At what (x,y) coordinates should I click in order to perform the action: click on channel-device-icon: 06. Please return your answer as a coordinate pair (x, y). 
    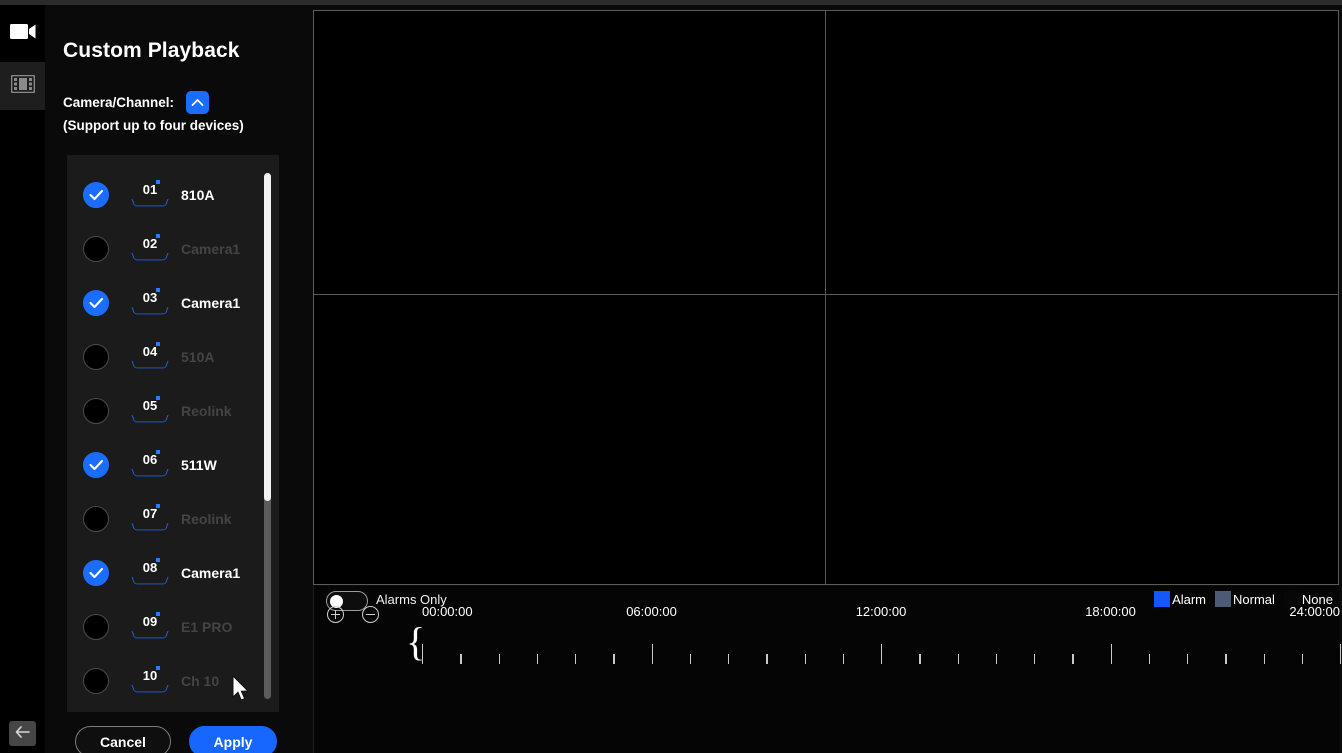
    Looking at the image, I should click on (150, 465).